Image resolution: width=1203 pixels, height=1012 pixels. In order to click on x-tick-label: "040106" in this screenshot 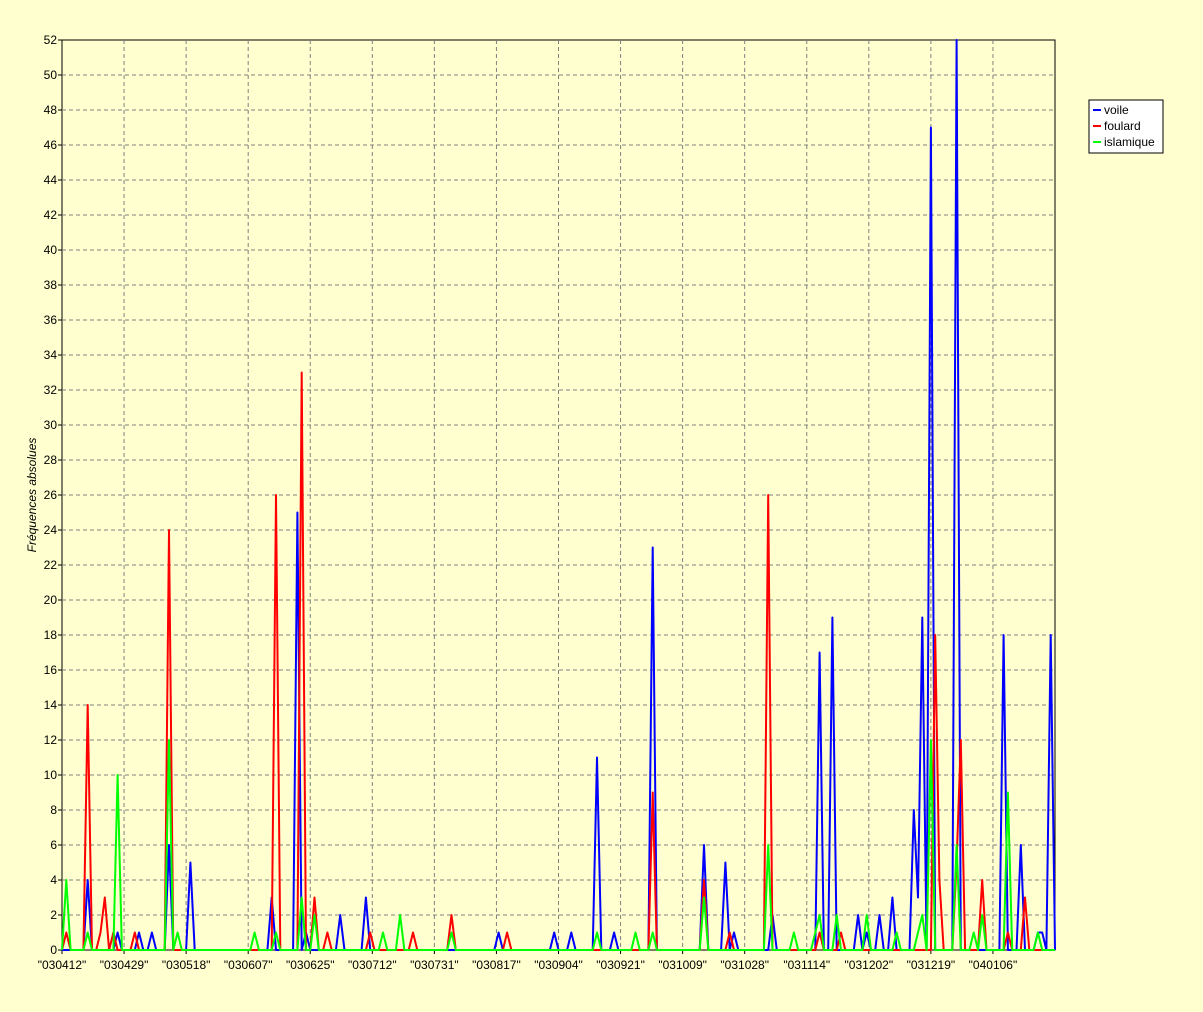, I will do `click(993, 965)`.